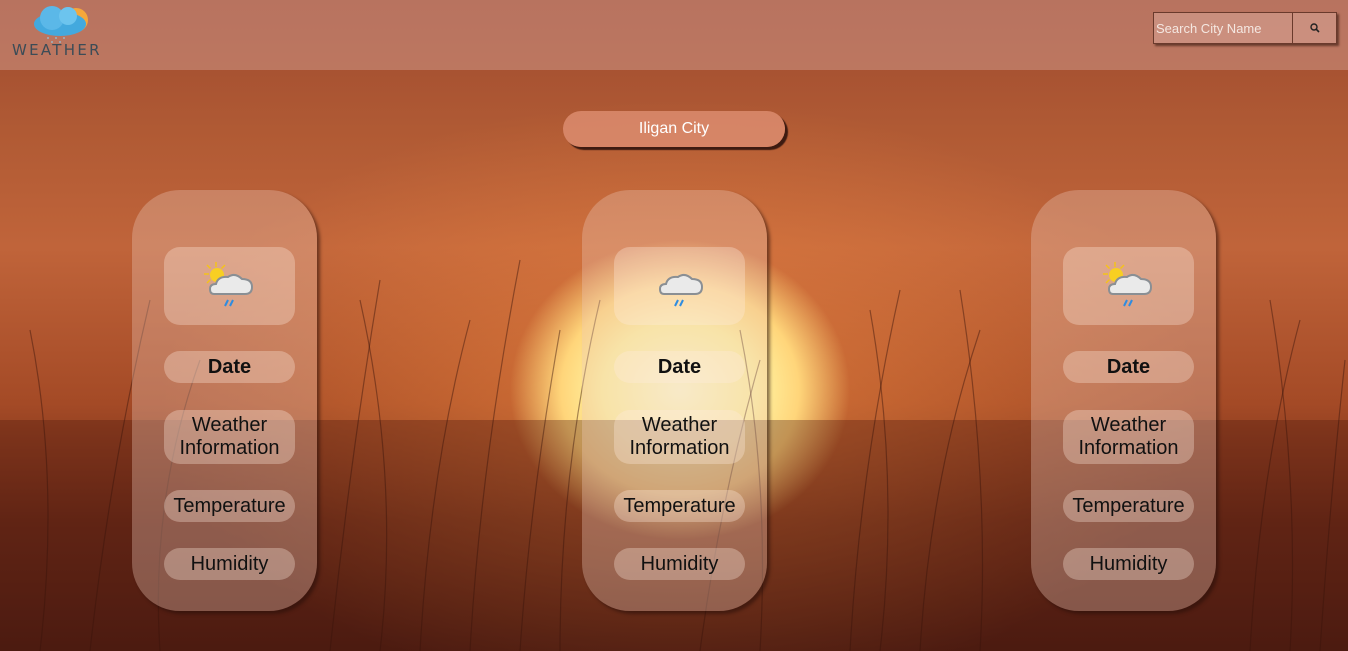 The image size is (1348, 651). Describe the element at coordinates (674, 35) in the screenshot. I see `top-header-bar: WEATHER` at that location.